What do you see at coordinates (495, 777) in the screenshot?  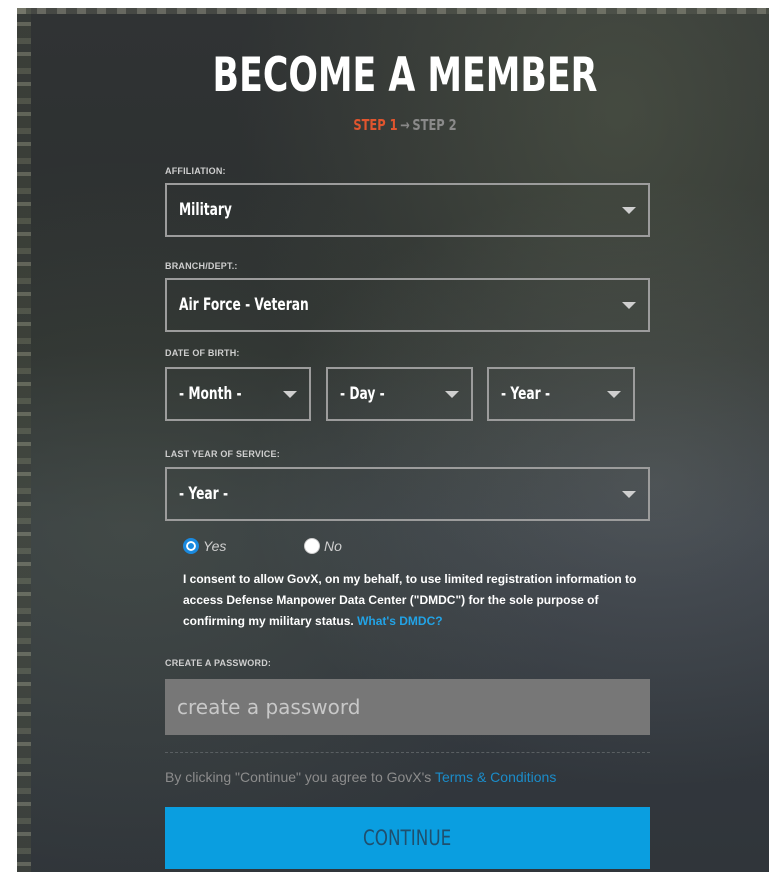 I see `terms-link: Terms & Conditions` at bounding box center [495, 777].